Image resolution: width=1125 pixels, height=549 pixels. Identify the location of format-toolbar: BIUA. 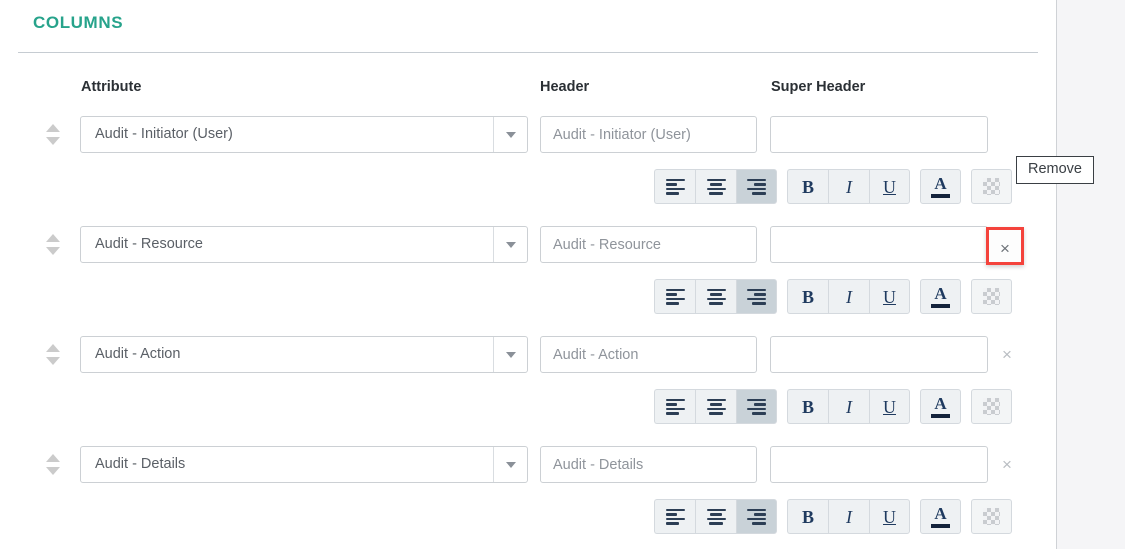
(833, 296).